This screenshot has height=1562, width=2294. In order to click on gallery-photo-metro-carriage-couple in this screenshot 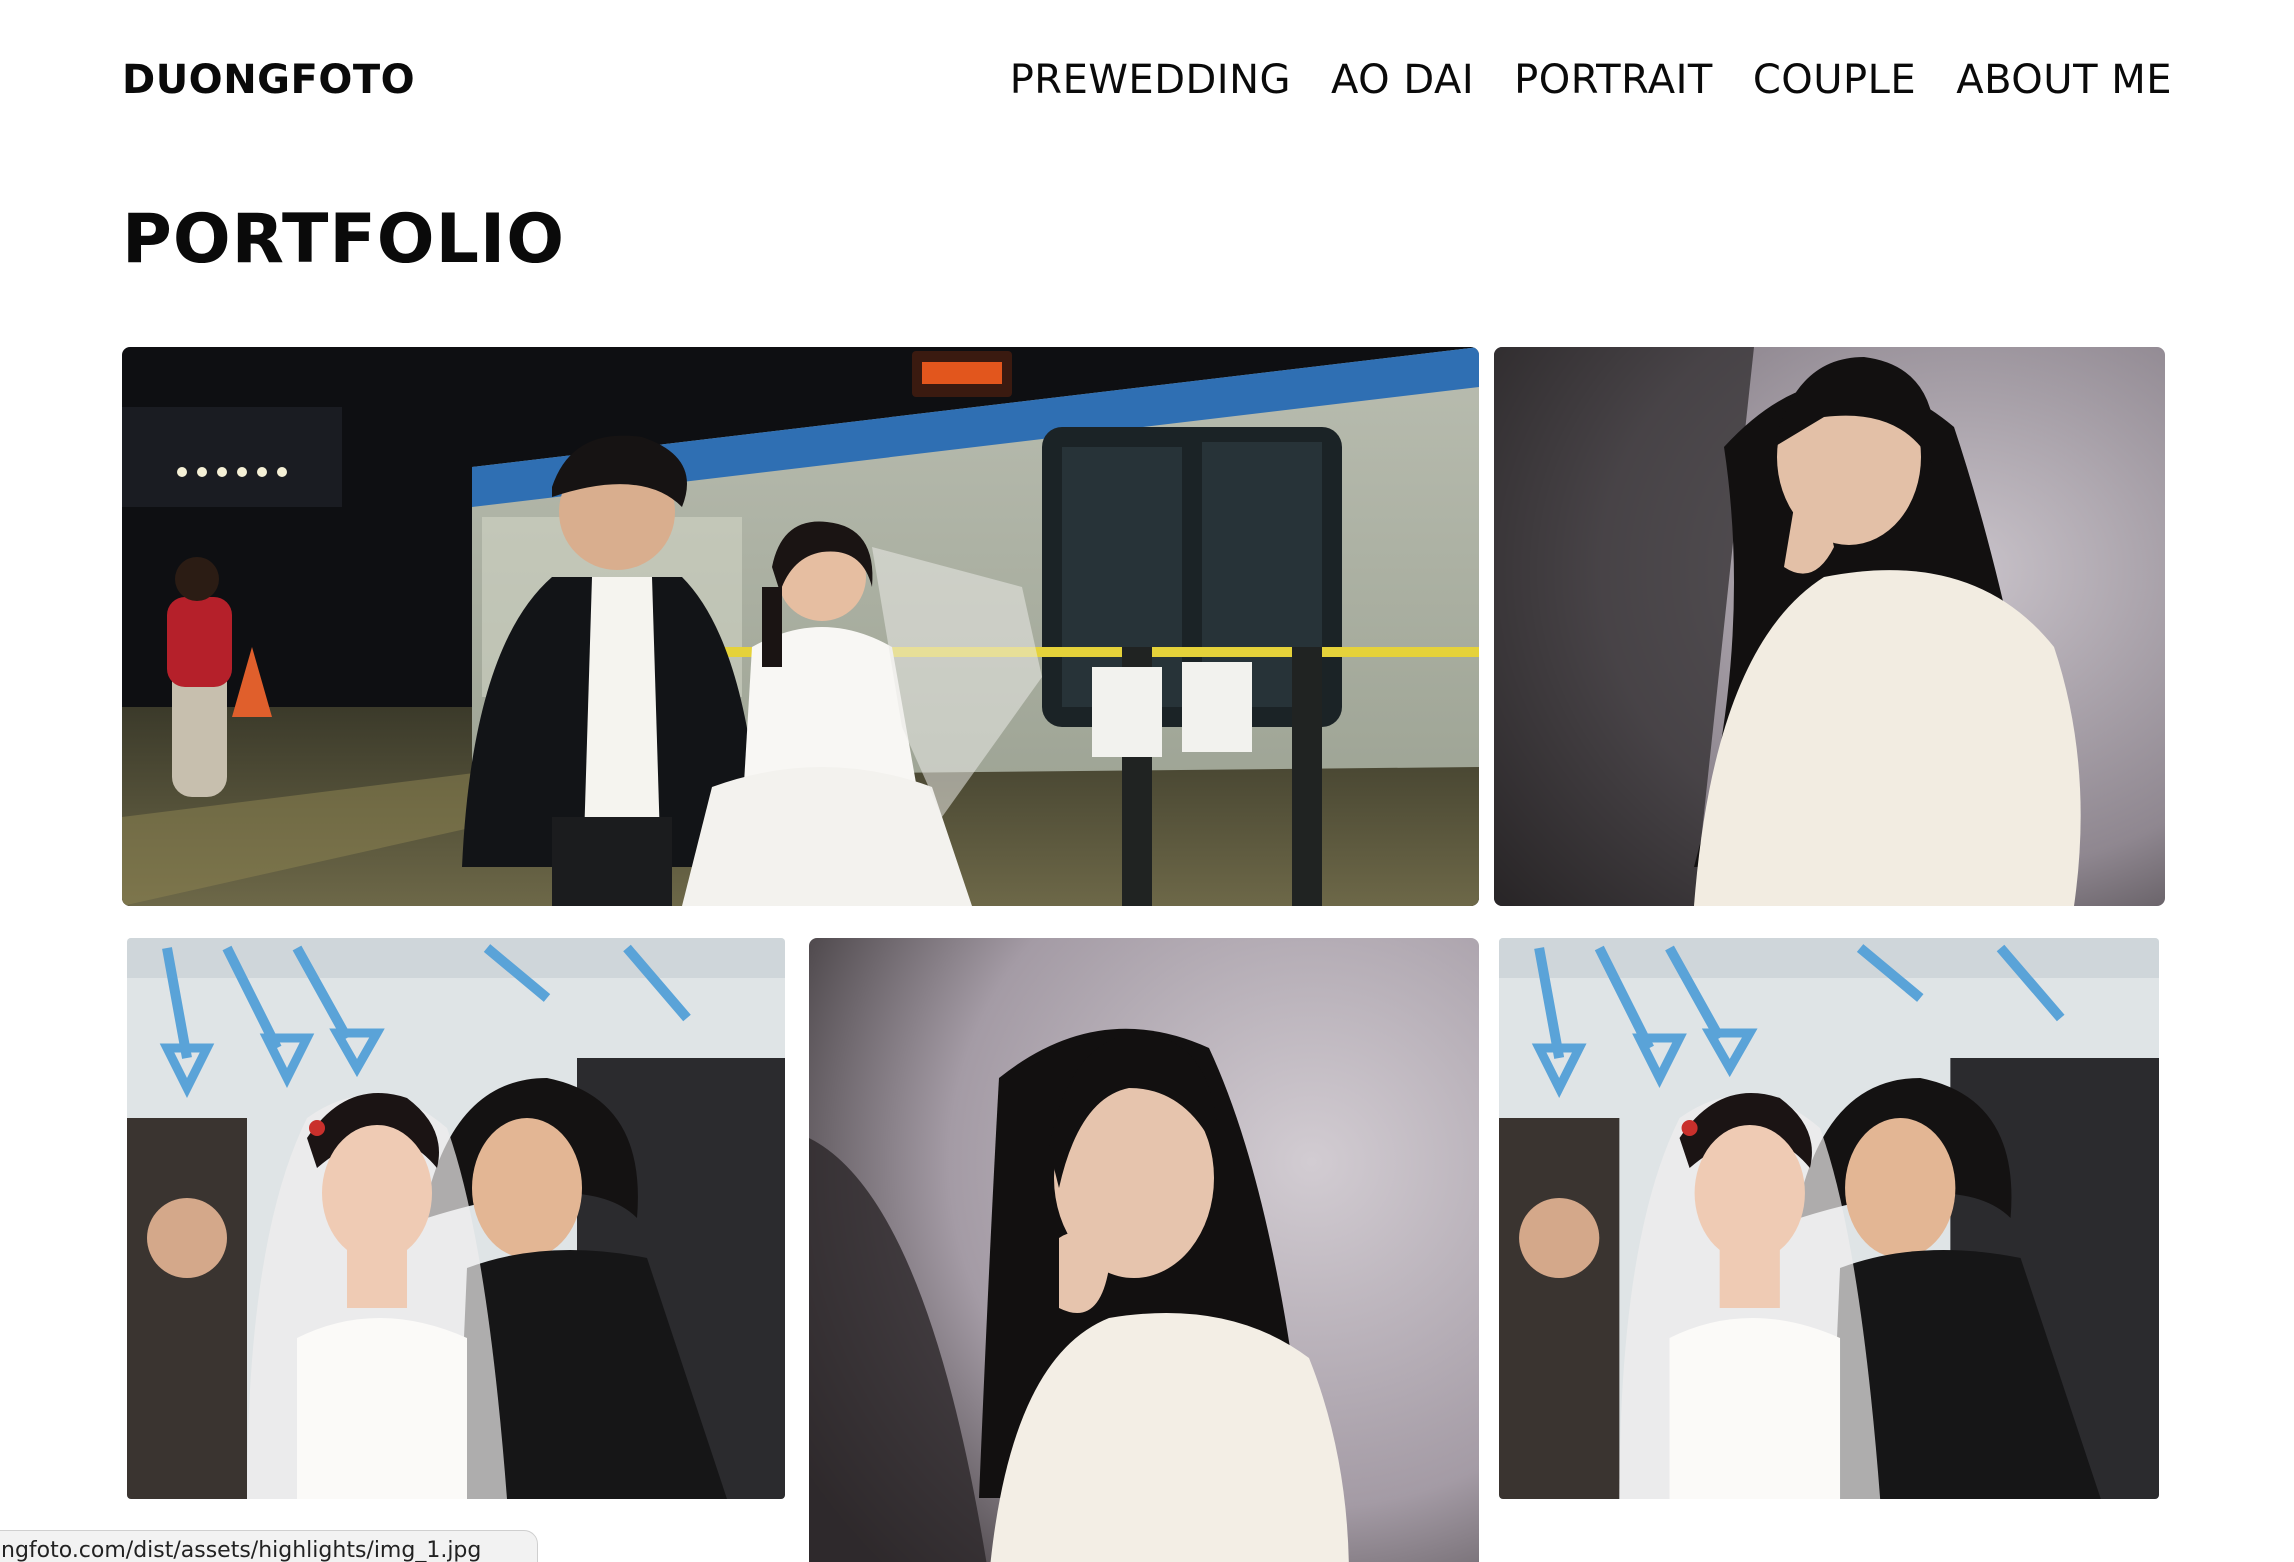, I will do `click(456, 1218)`.